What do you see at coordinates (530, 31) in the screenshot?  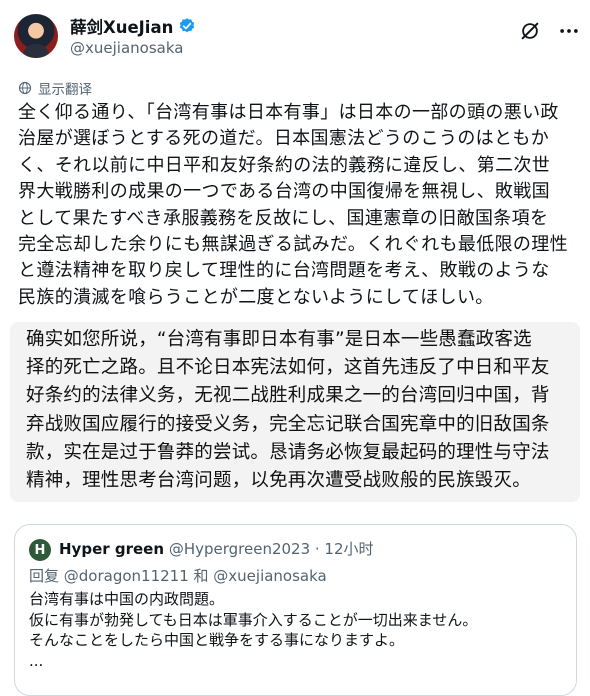 I see `grok-icon` at bounding box center [530, 31].